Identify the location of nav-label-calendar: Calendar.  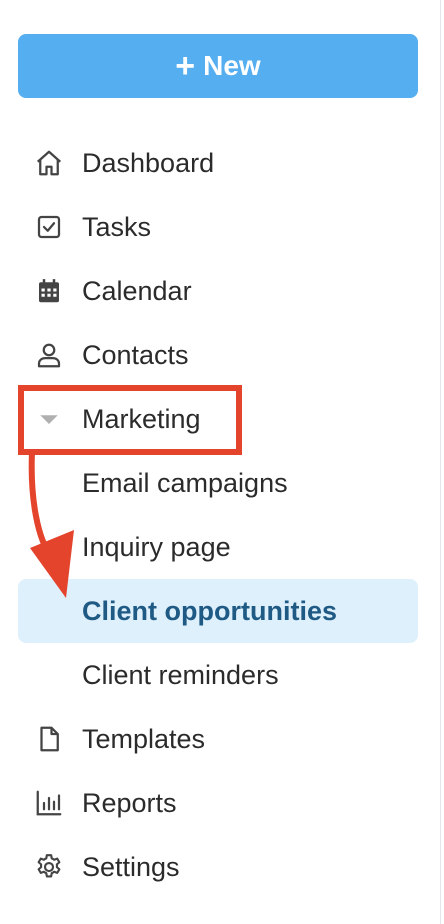
(137, 290).